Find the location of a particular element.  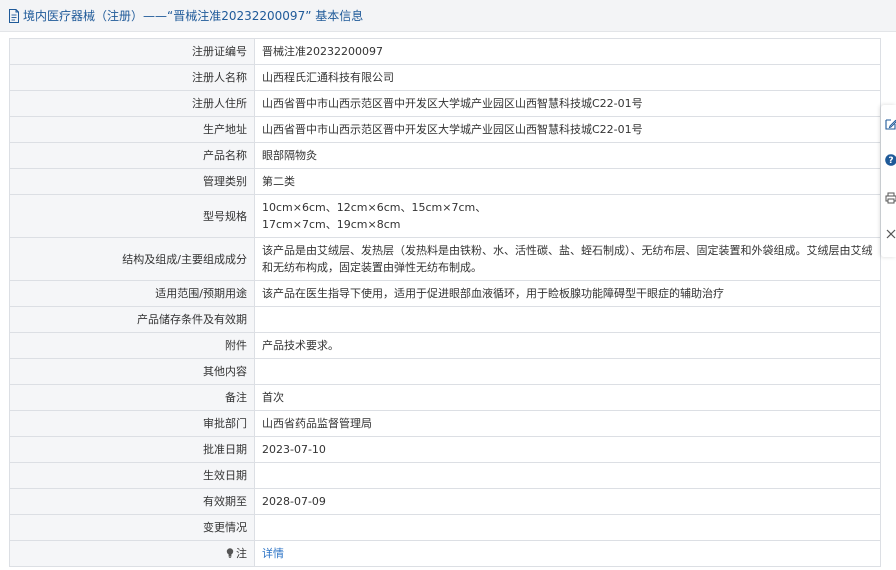

field-label: 生效日期 is located at coordinates (132, 475).